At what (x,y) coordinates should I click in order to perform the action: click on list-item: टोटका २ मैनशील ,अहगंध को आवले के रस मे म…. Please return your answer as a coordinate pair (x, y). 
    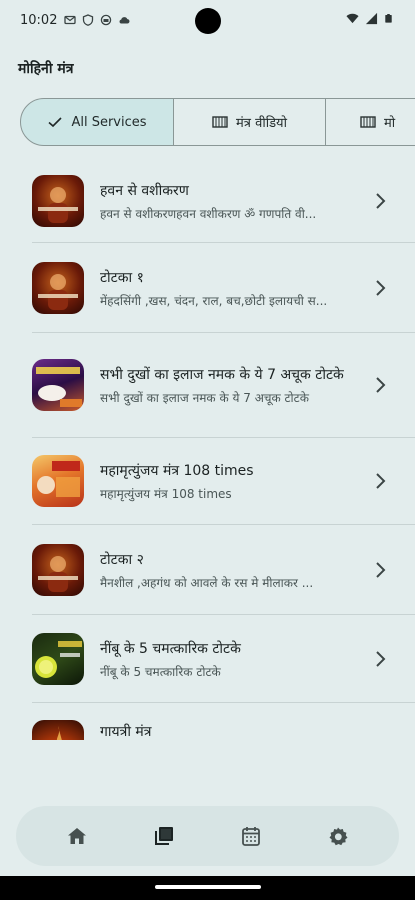
    Looking at the image, I should click on (223, 570).